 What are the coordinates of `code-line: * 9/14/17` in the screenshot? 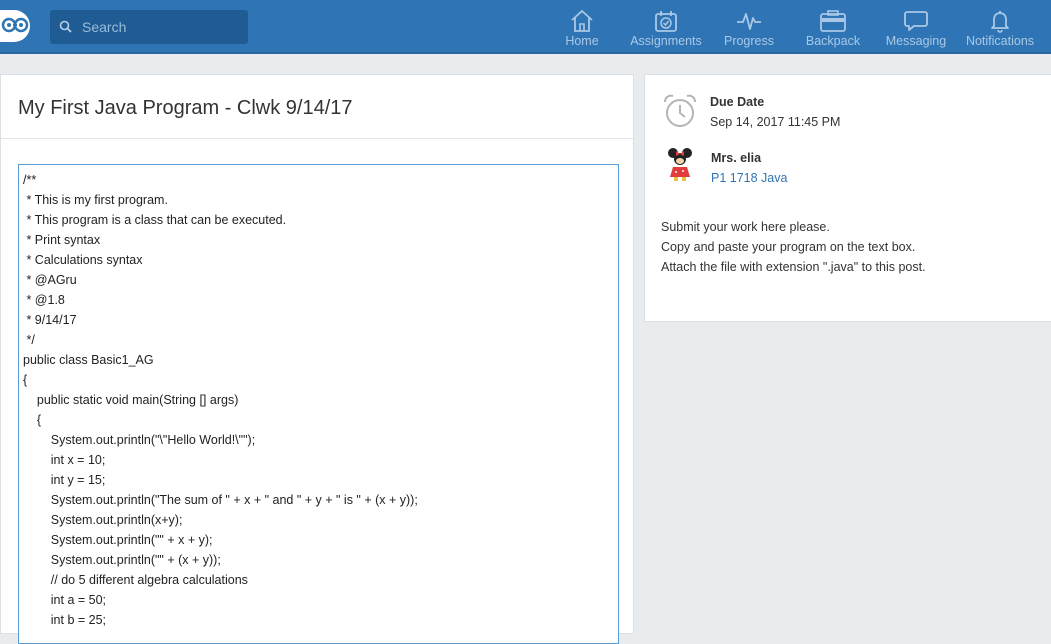 It's located at (50, 320).